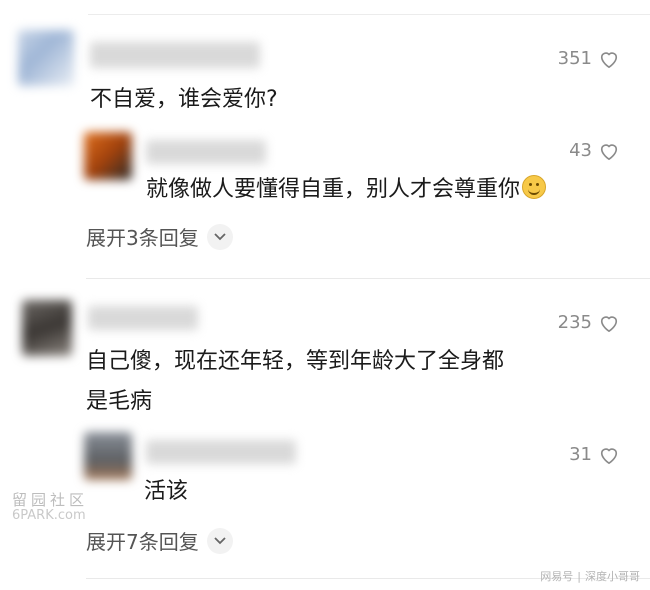 This screenshot has height=590, width=650. Describe the element at coordinates (580, 454) in the screenshot. I see `like-count: 31` at that location.